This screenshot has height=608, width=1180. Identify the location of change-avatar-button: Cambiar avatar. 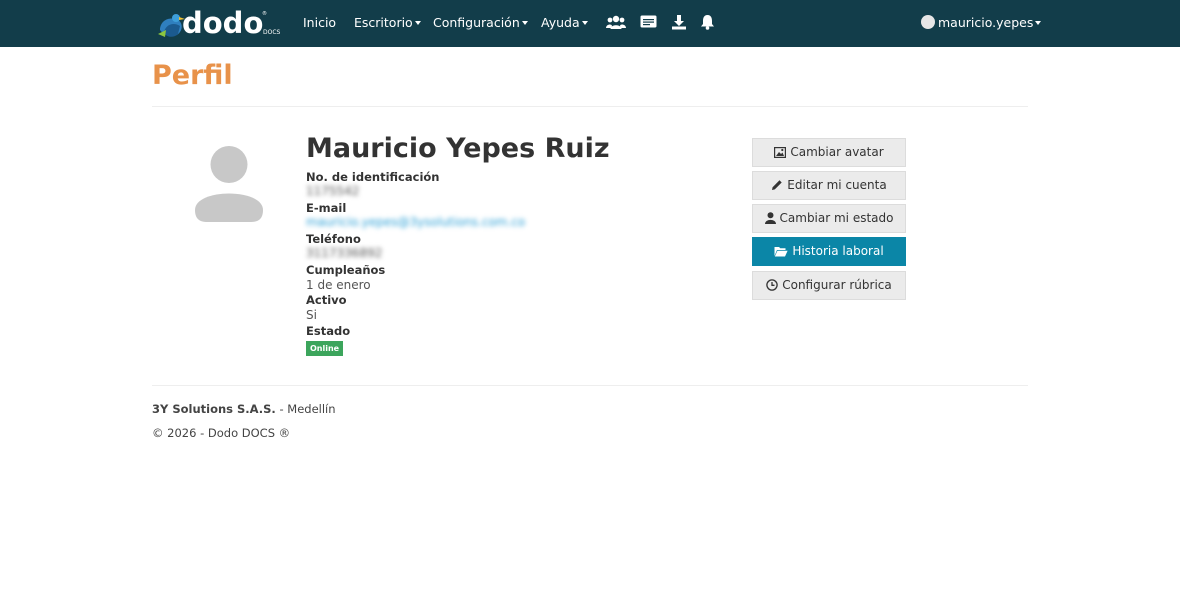
(829, 152).